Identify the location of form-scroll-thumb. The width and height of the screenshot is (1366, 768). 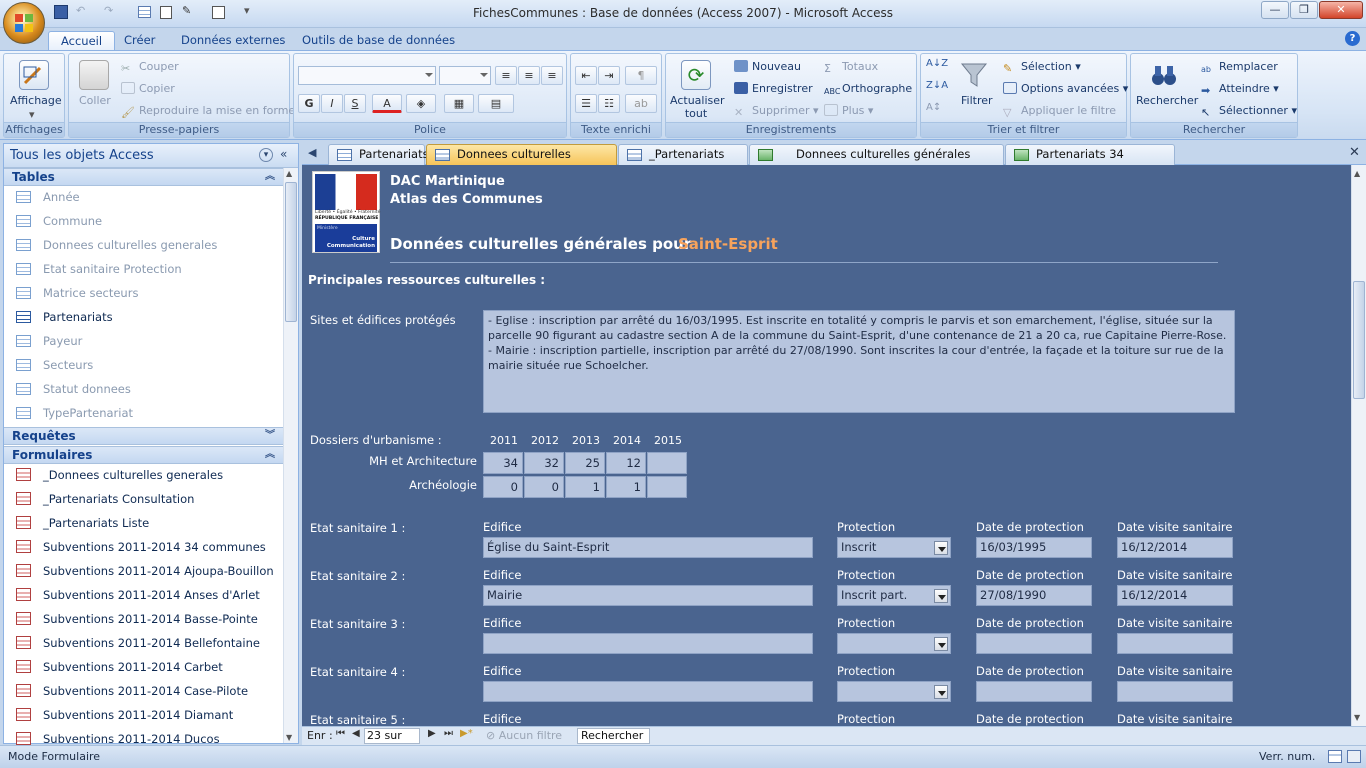
(1359, 340).